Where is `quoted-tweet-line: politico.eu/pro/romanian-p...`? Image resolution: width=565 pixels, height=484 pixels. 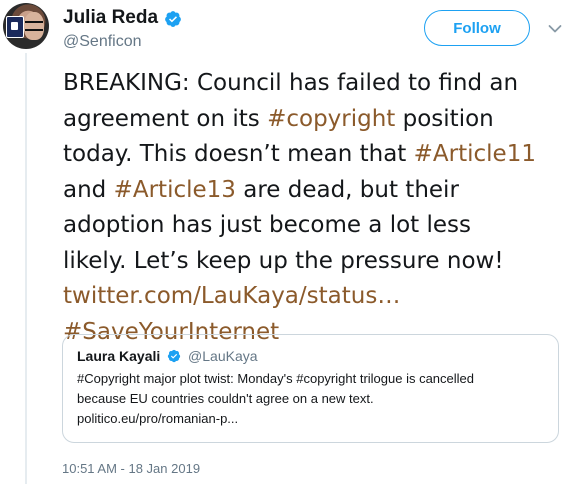
quoted-tweet-line: politico.eu/pro/romanian-p... is located at coordinates (158, 418).